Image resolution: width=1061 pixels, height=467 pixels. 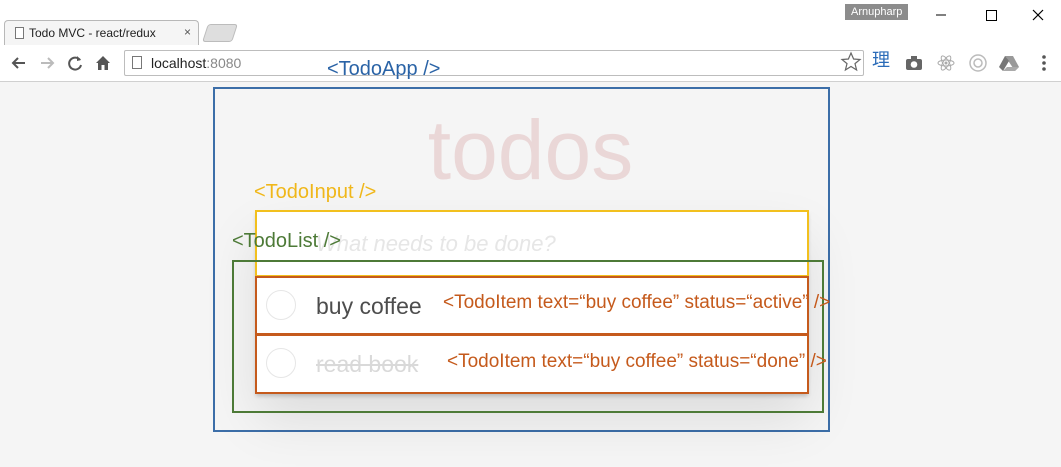 I want to click on todo-item-label: read book, so click(x=367, y=364).